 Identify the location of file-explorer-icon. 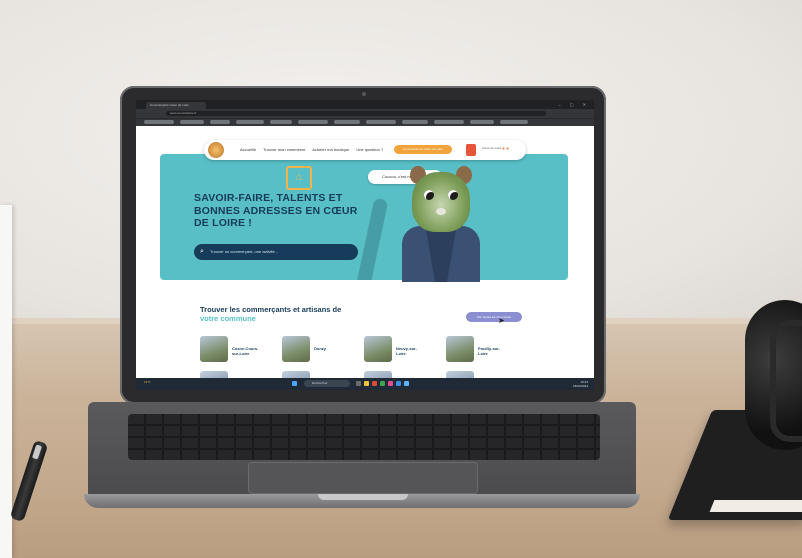
(366, 383).